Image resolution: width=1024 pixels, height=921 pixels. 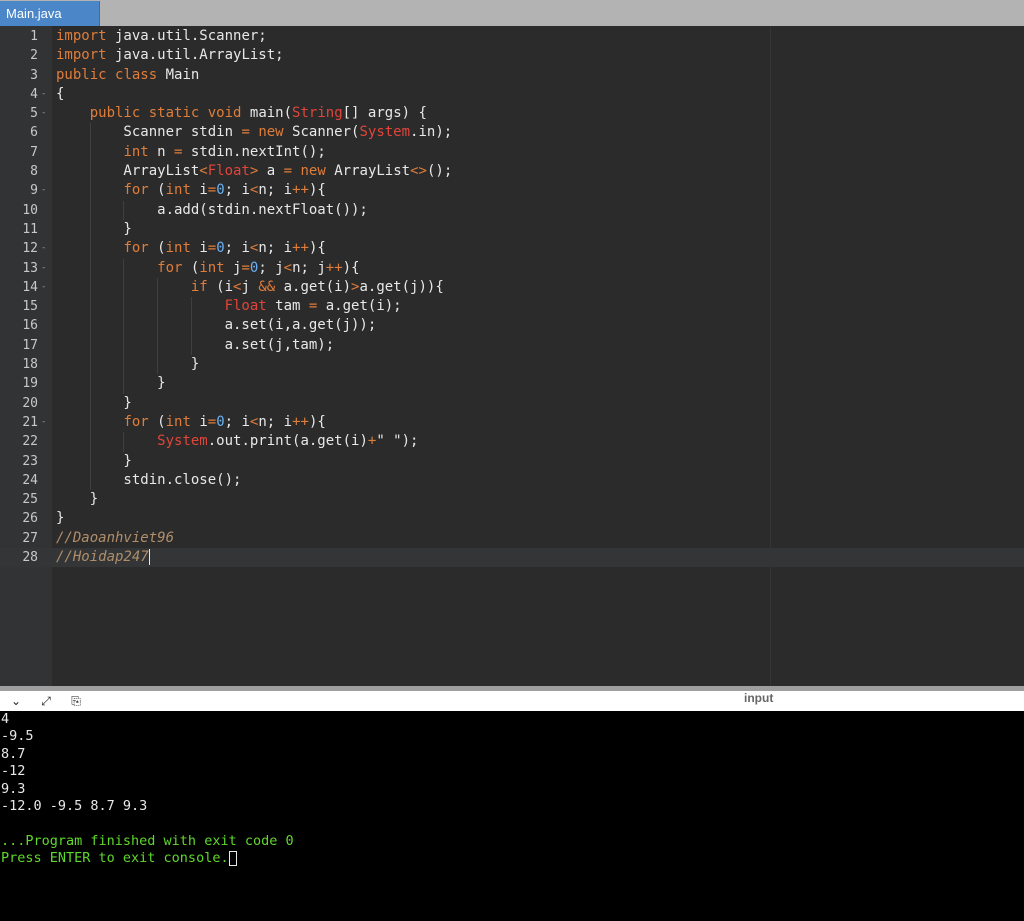 What do you see at coordinates (216, 325) in the screenshot?
I see `code-text: a.set(i,a.get(j));` at bounding box center [216, 325].